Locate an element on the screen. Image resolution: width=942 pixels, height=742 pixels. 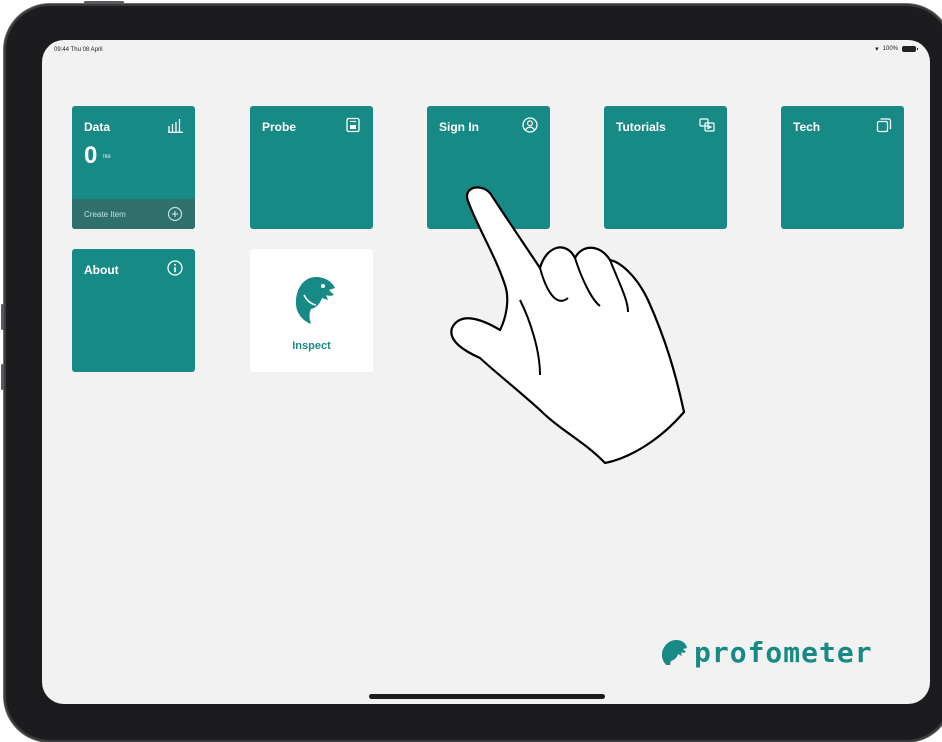
tile-about: About is located at coordinates (133, 310).